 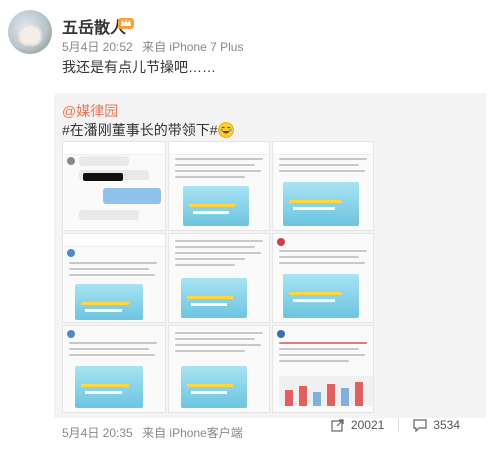 I want to click on comment-button: 3534, so click(x=436, y=425).